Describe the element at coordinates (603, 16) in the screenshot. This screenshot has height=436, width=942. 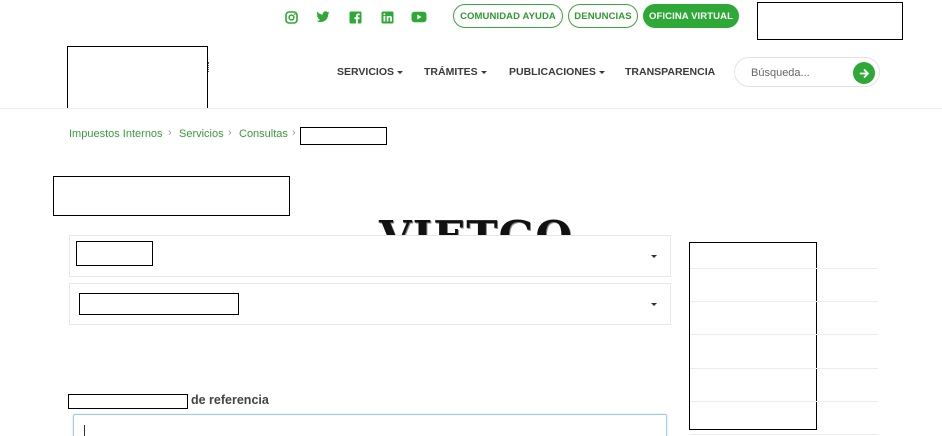
I see `denuncias-link: DENUNCIAS` at that location.